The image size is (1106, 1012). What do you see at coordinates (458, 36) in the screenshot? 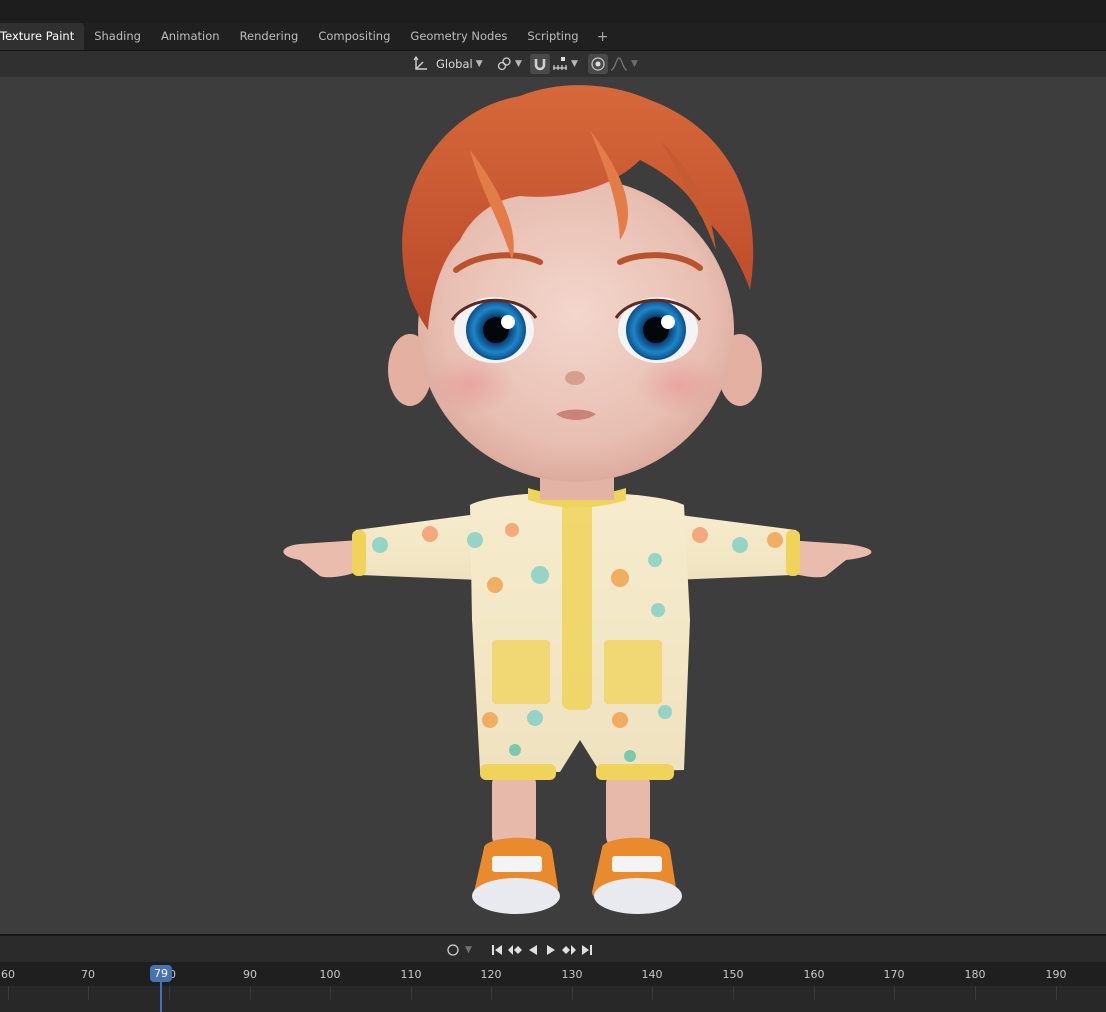
I see `tab-geometry-nodes: Geometry Nodes` at bounding box center [458, 36].